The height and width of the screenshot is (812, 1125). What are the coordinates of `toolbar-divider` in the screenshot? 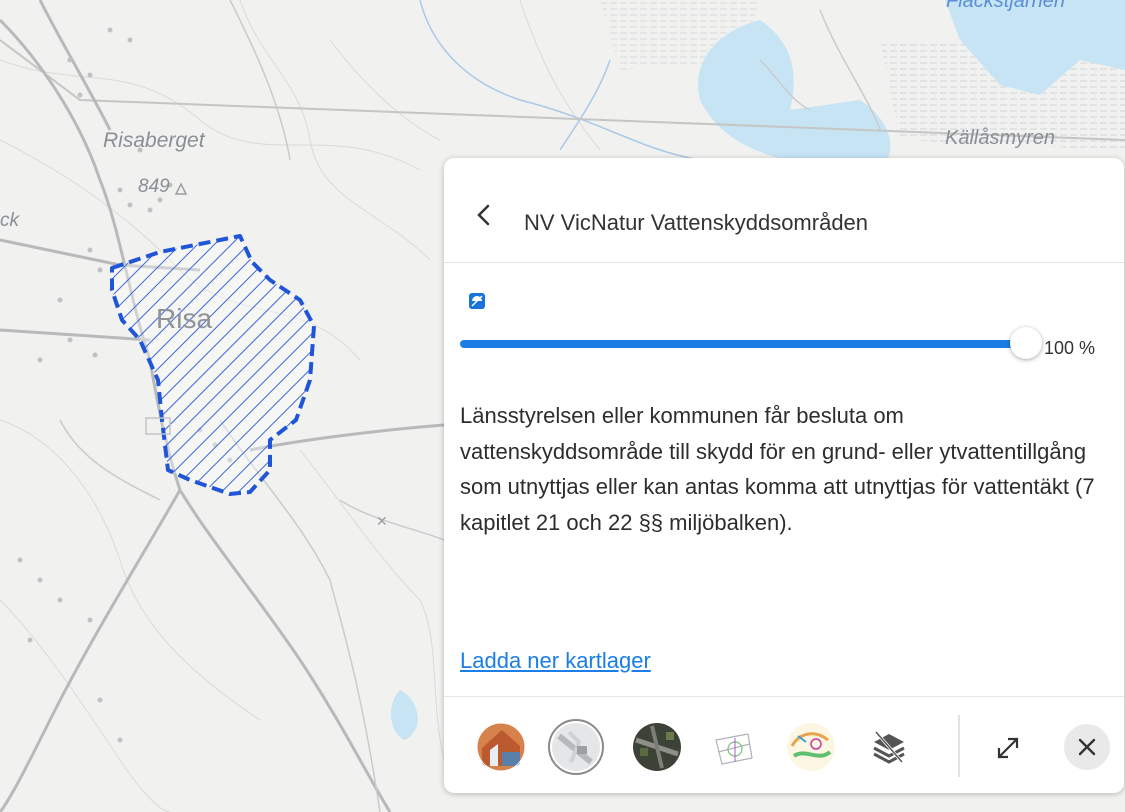 It's located at (959, 746).